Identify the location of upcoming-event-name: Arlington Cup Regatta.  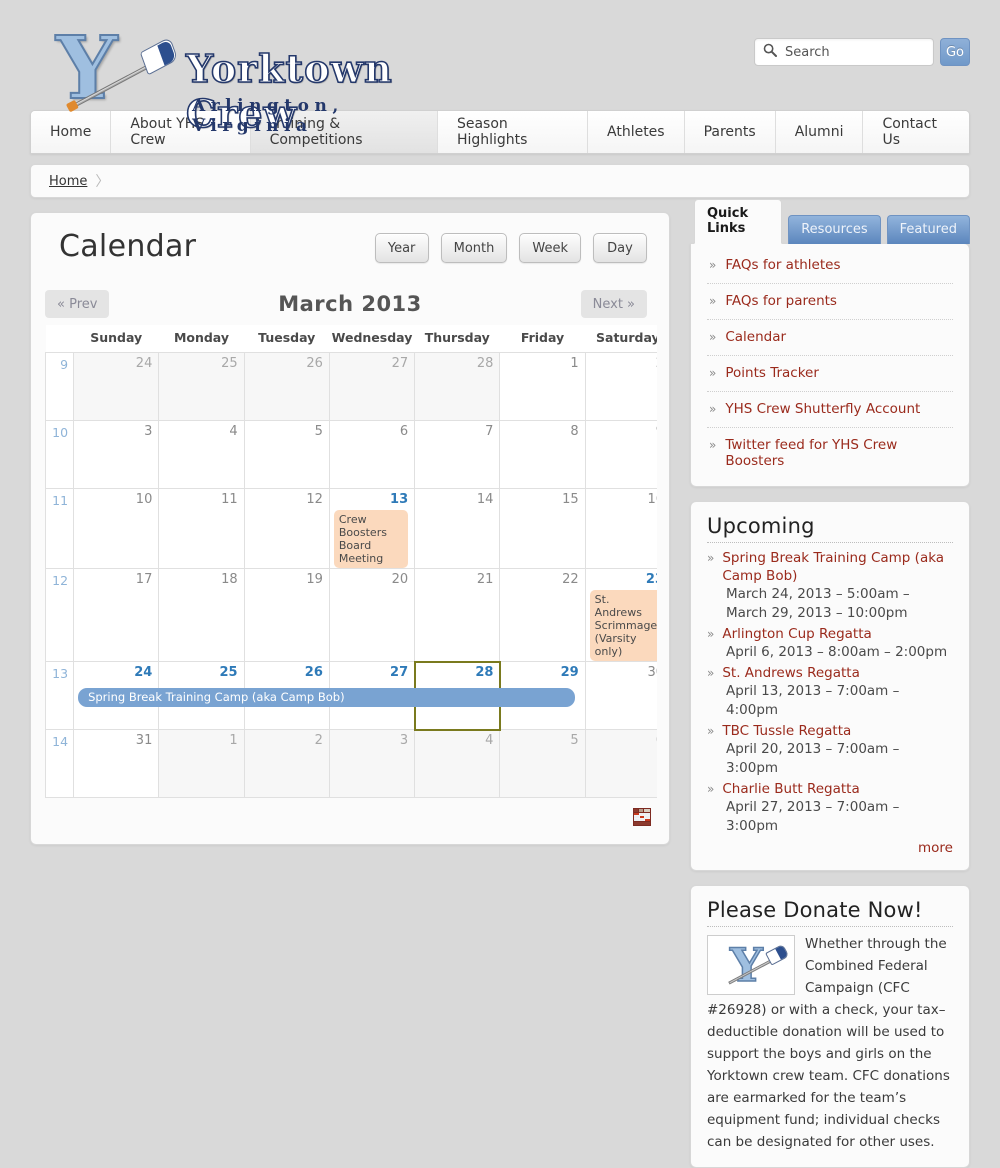
(796, 634).